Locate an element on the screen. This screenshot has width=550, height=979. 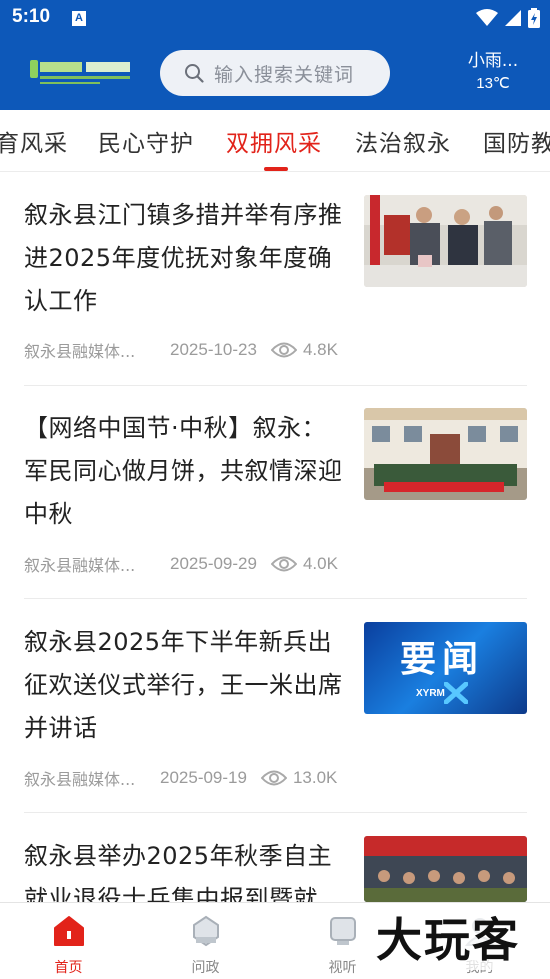
article-title: 叙永县江门镇多措并举有序推进2025年度优抚对象年度确认工作 is located at coordinates (183, 258).